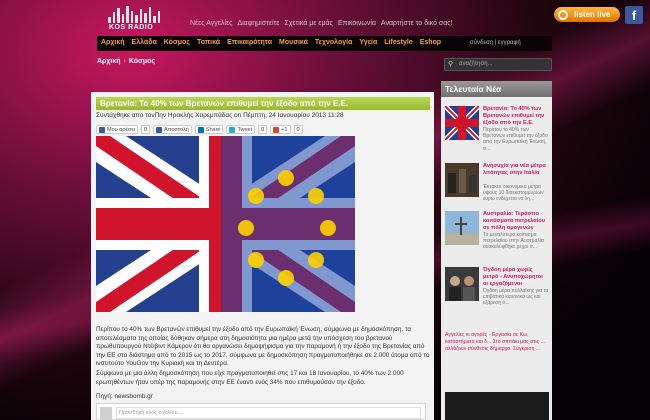 The width and height of the screenshot is (650, 420). I want to click on breadcrumb: Αρχική › Κόσμος, so click(126, 61).